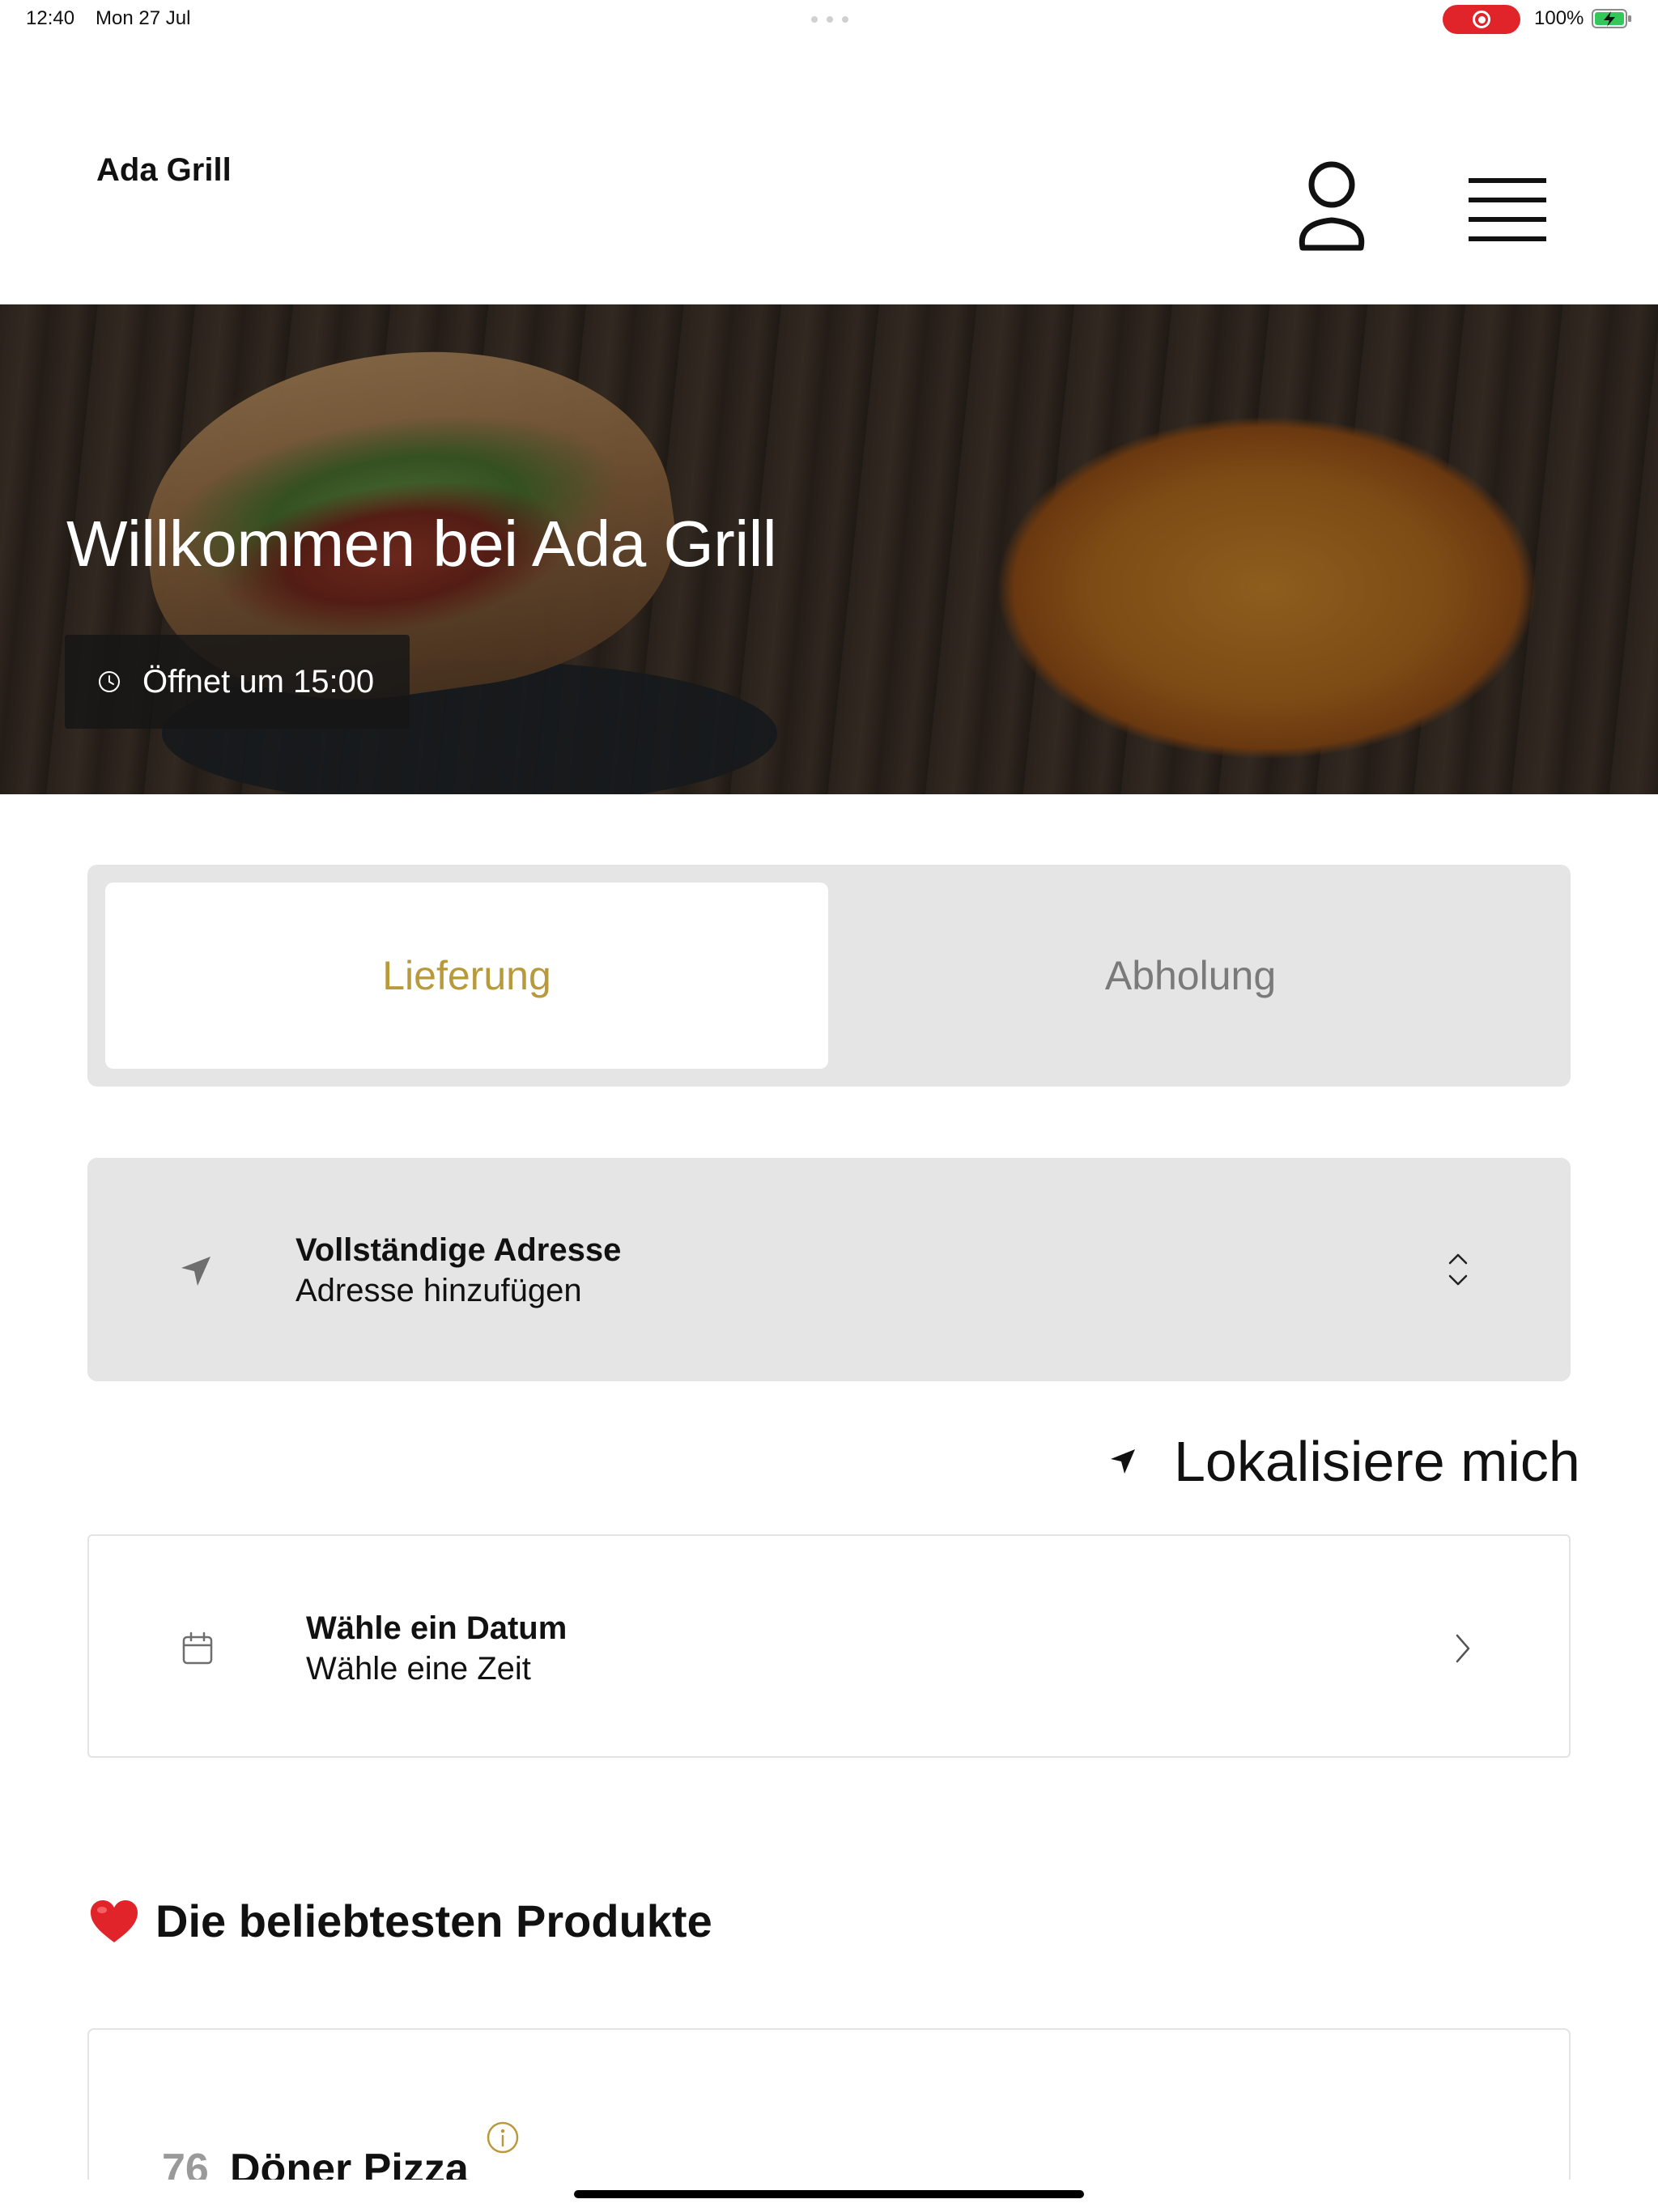 The width and height of the screenshot is (1658, 2212). Describe the element at coordinates (1331, 209) in the screenshot. I see `user-icon` at that location.